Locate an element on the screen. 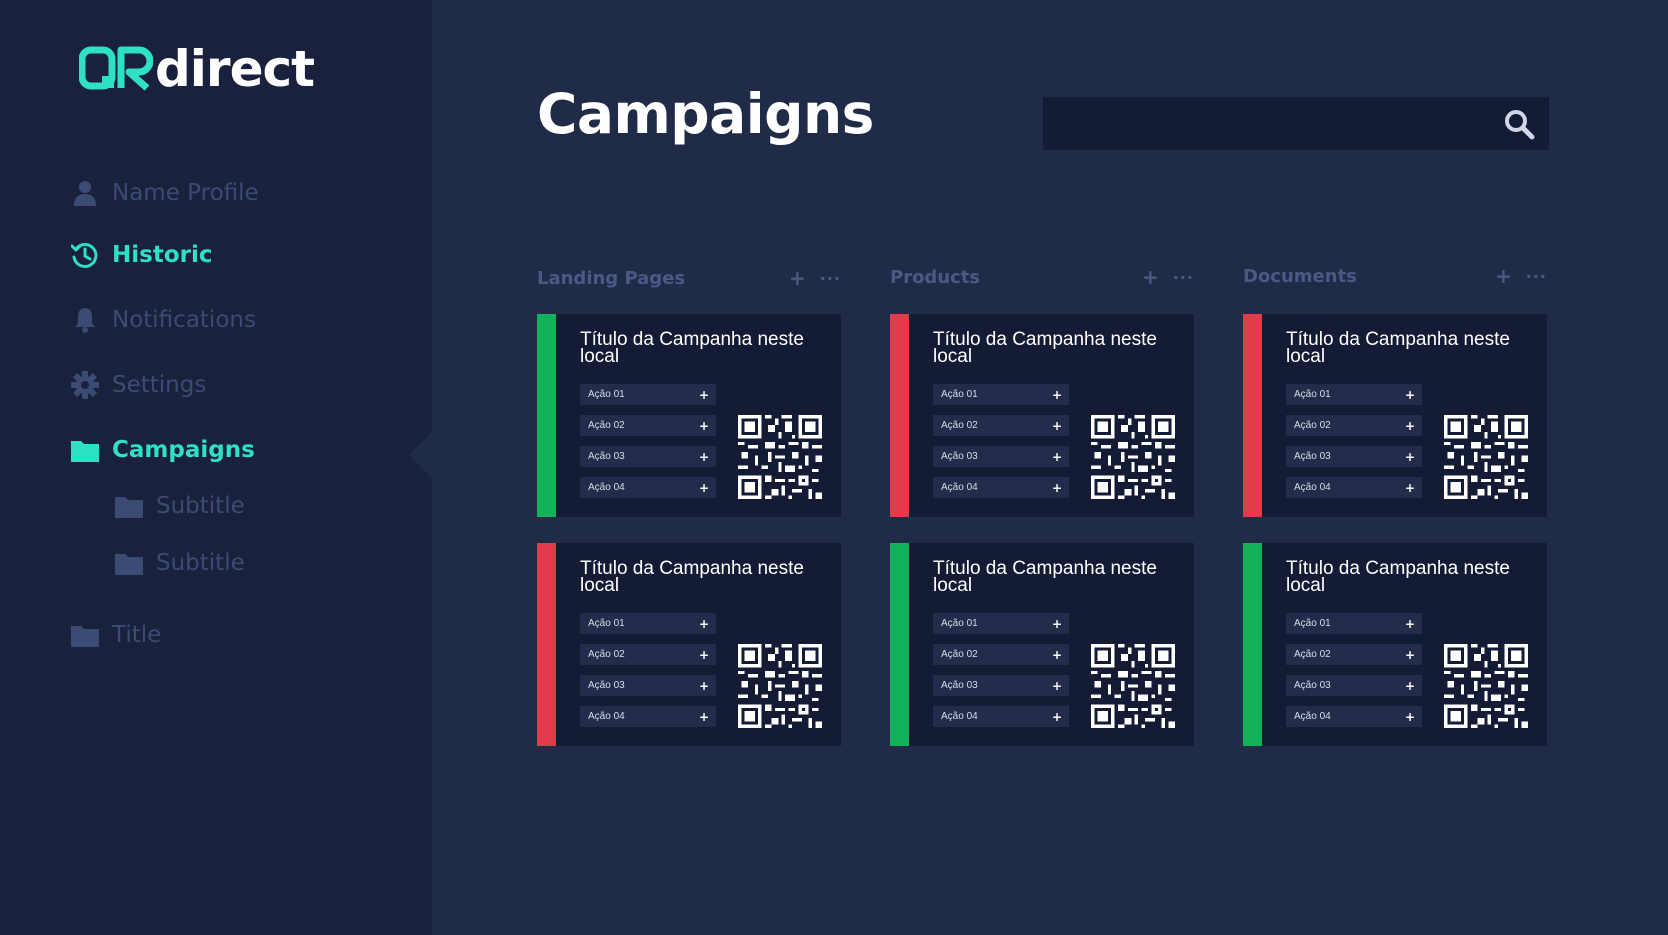 The image size is (1668, 935). logo: direct is located at coordinates (197, 69).